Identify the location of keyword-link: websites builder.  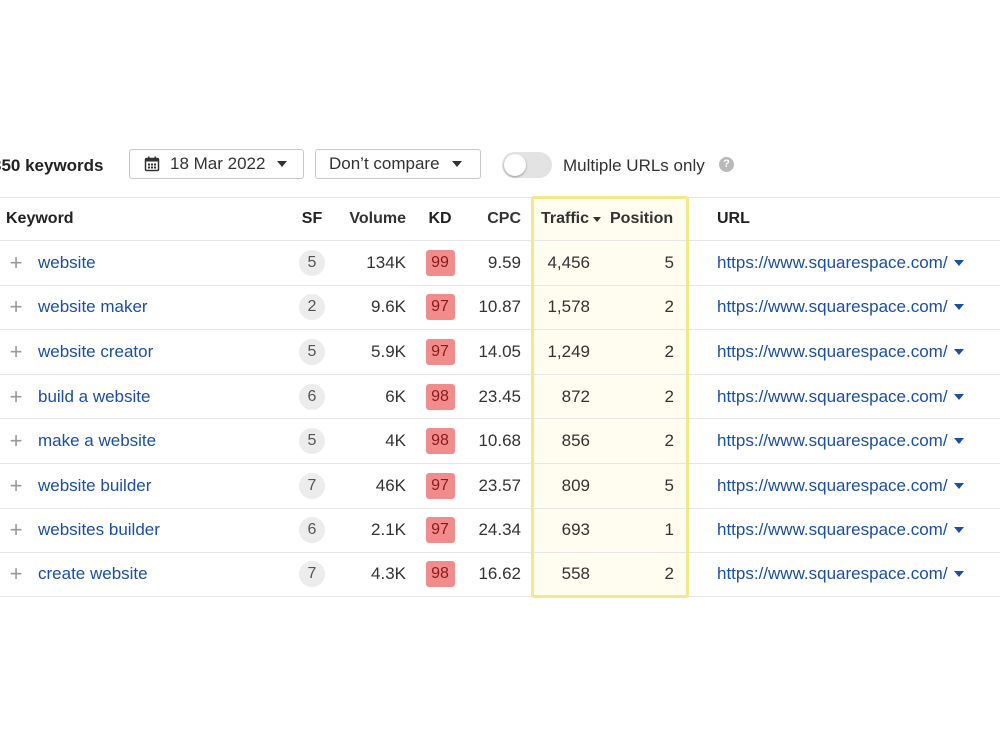
(99, 531).